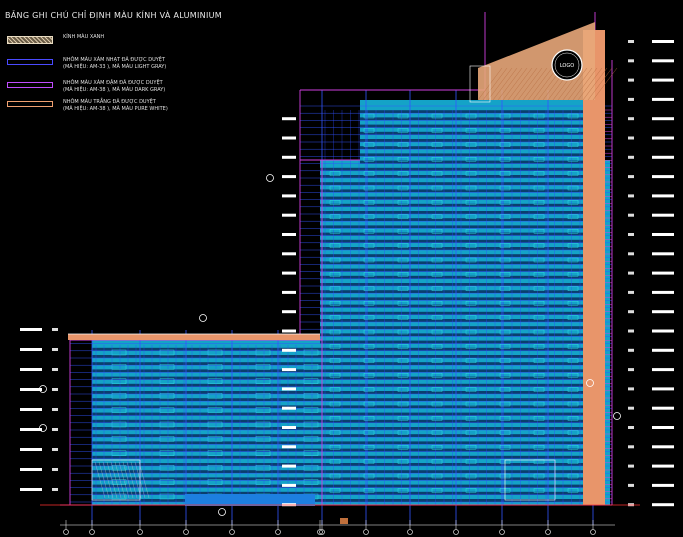 Image resolution: width=683 pixels, height=537 pixels. What do you see at coordinates (340, 519) in the screenshot?
I see `dimension-line` at bounding box center [340, 519].